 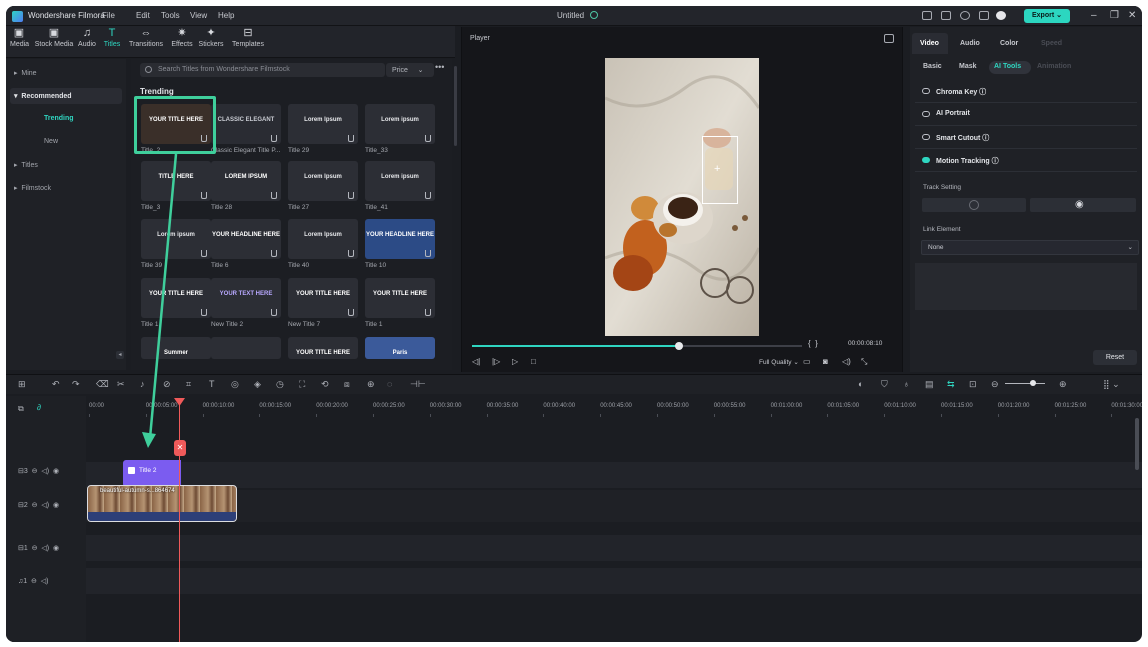 I want to click on tutorial-arrow, so click(x=160, y=300).